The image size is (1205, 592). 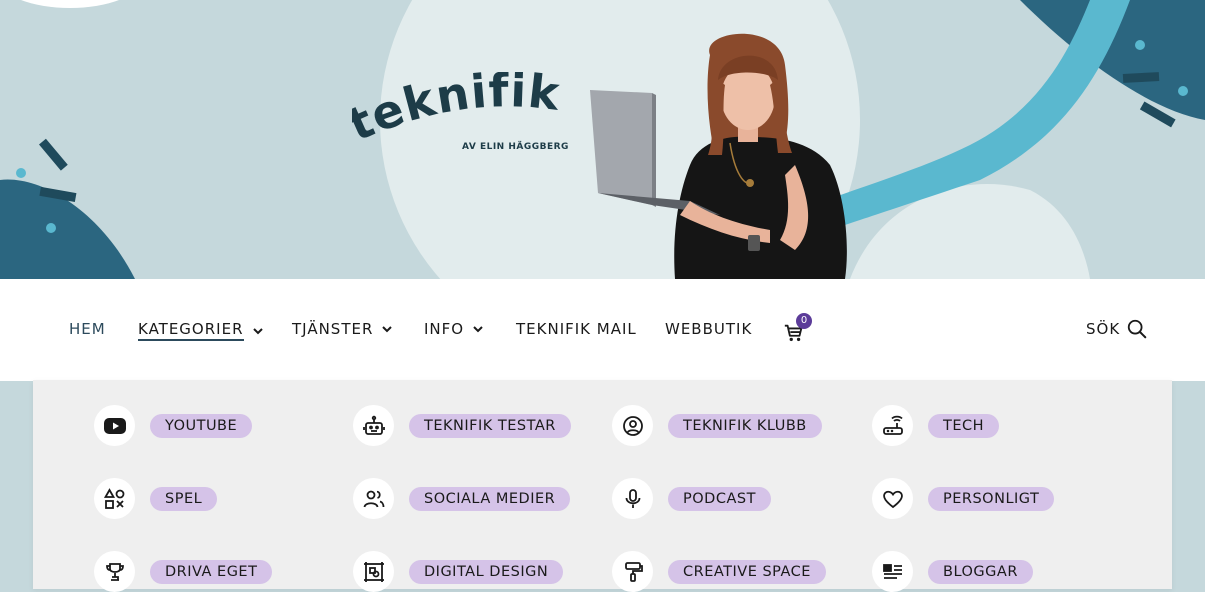 I want to click on category-label: DRIVA EGET, so click(x=211, y=571).